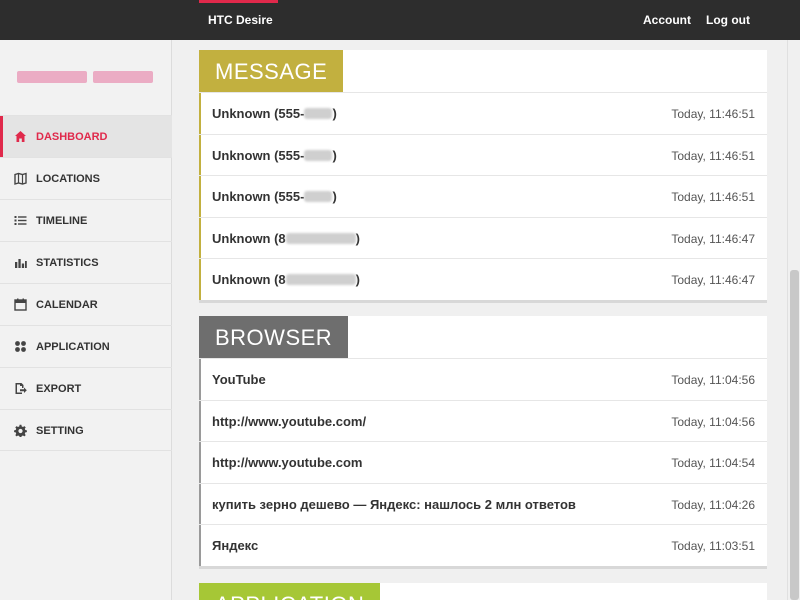 The height and width of the screenshot is (600, 800). What do you see at coordinates (483, 462) in the screenshot?
I see `browser-row: http://www.youtube.com Today, 11:04:54` at bounding box center [483, 462].